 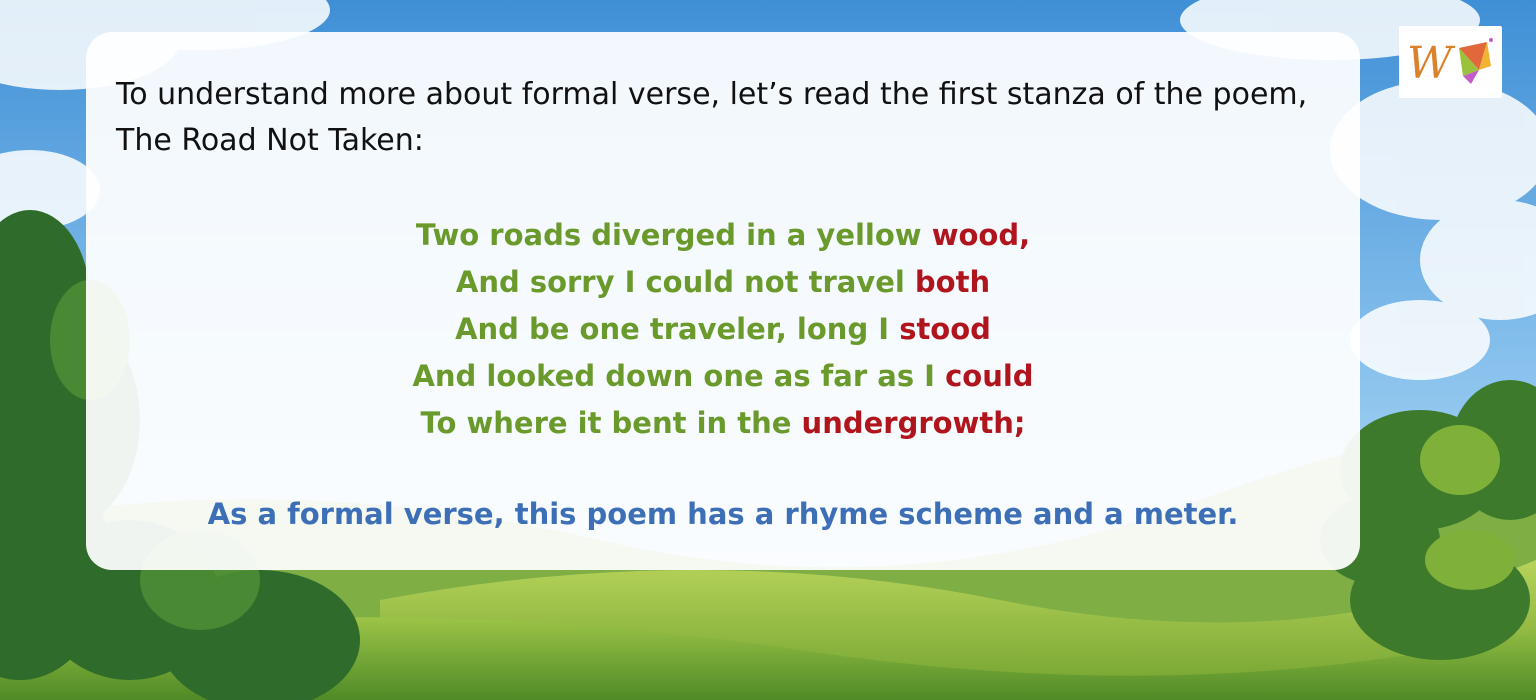 I want to click on stanza-line-1: Two roads diverged in a yellow wood,, so click(x=723, y=235).